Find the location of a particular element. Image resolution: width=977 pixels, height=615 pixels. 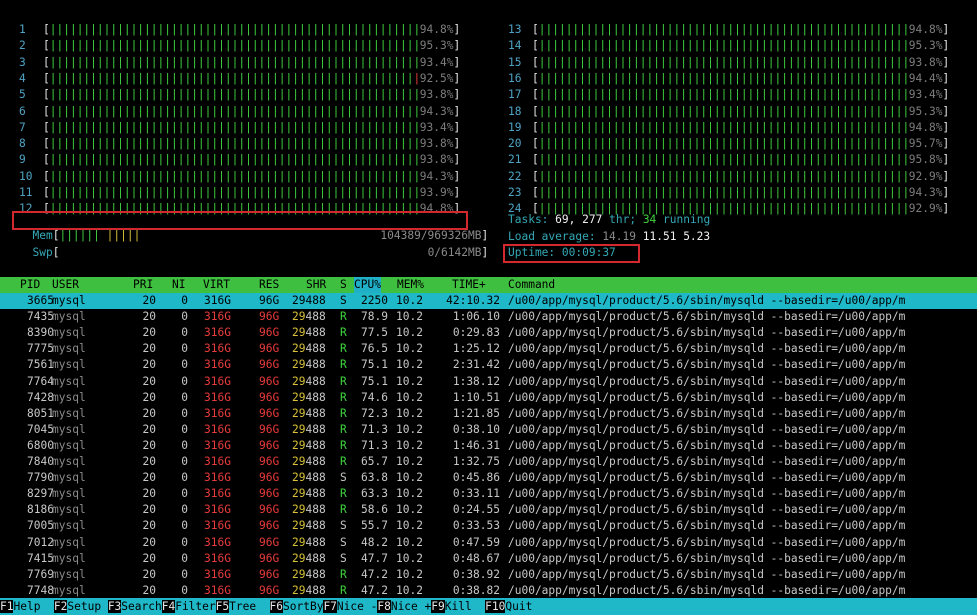

cpu-percent: 93.4% is located at coordinates (436, 62).